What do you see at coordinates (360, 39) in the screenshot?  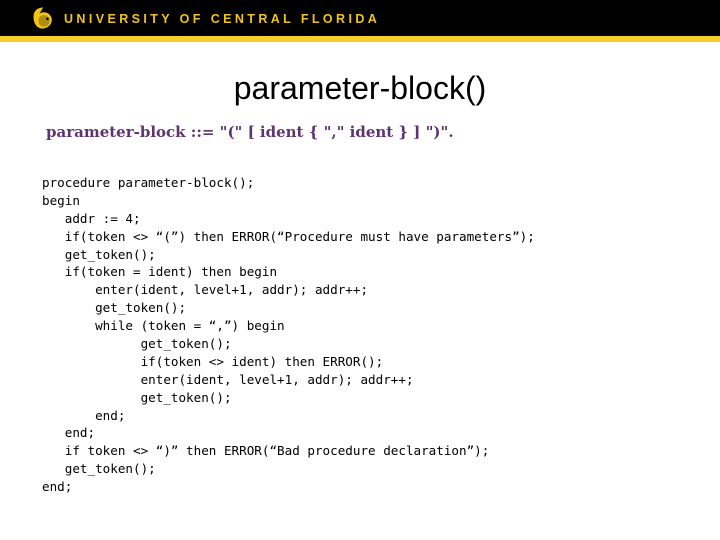 I see `header-gold-stripe` at bounding box center [360, 39].